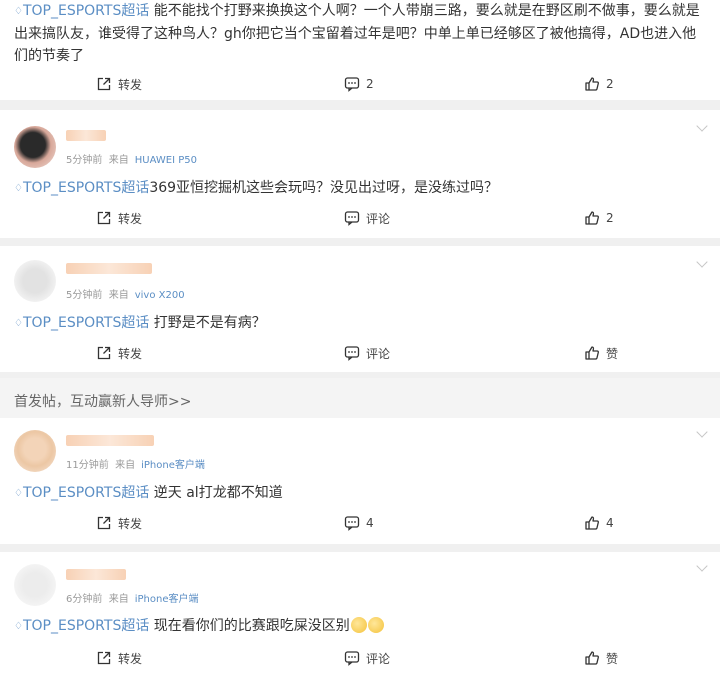 This screenshot has width=720, height=677. I want to click on new-user-mentor-banner: 首发帖，互动赢新人导师>>, so click(360, 400).